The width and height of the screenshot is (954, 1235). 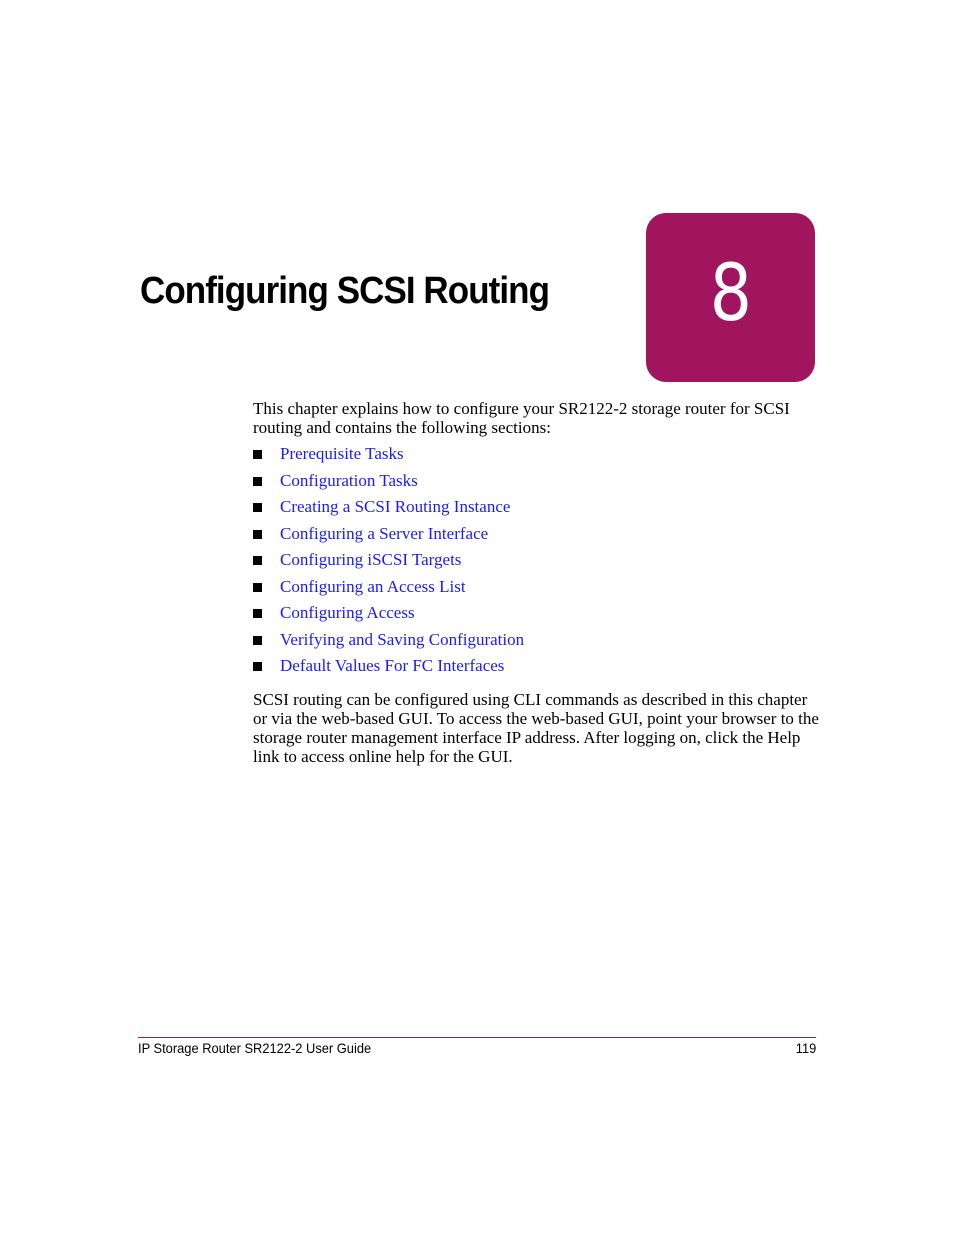 I want to click on list-item: Prerequisite Tasks, so click(x=538, y=457).